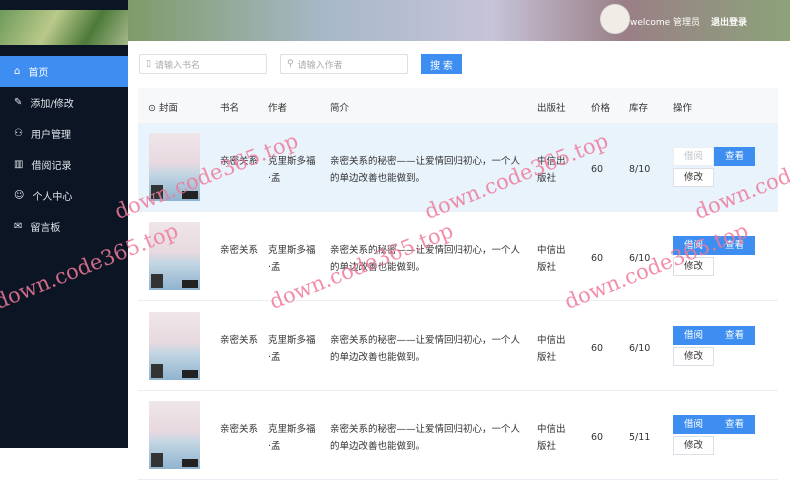  I want to click on header-publisher: 出版社, so click(551, 108).